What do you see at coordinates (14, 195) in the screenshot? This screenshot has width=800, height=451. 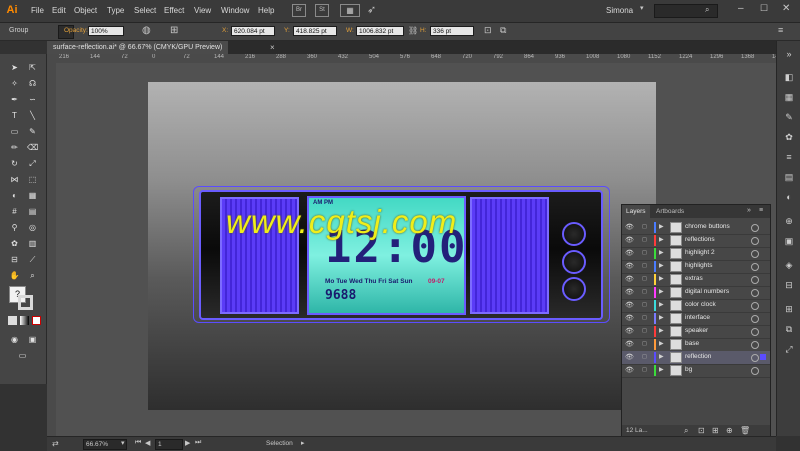 I see `shape-builder-tool-icon: ◐` at bounding box center [14, 195].